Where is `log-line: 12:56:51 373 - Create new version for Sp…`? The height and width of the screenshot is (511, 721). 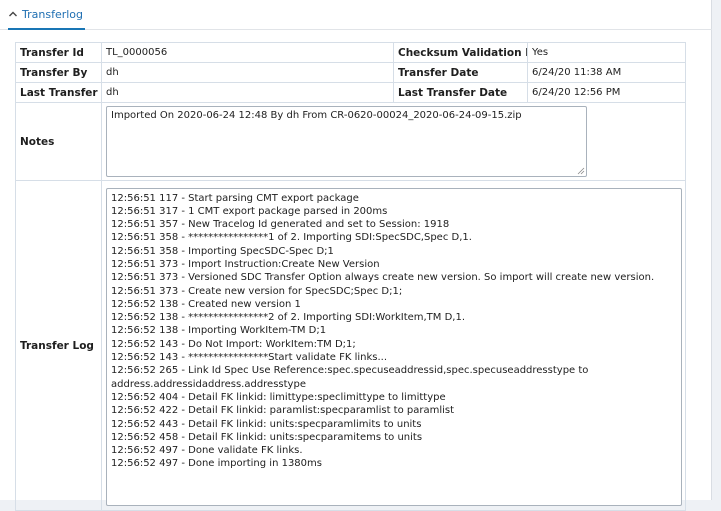
log-line: 12:56:51 373 - Create new version for Sp… is located at coordinates (257, 291).